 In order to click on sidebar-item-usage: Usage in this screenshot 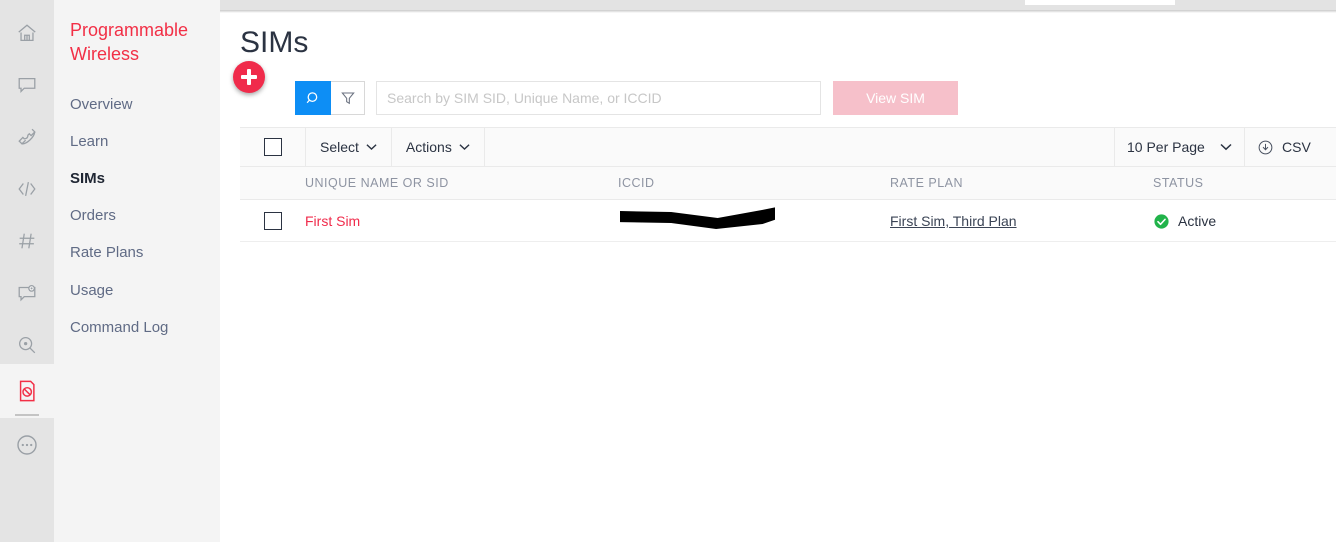, I will do `click(145, 291)`.